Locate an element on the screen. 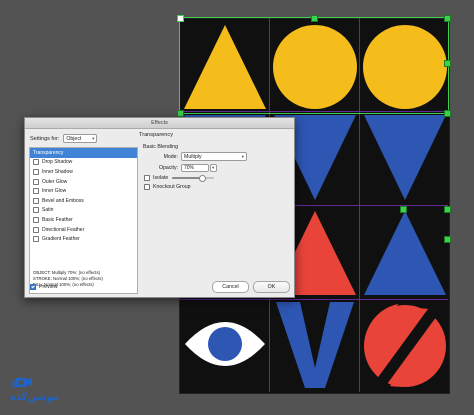 The image size is (474, 415). knockout-row: Knockout Group is located at coordinates (217, 187).